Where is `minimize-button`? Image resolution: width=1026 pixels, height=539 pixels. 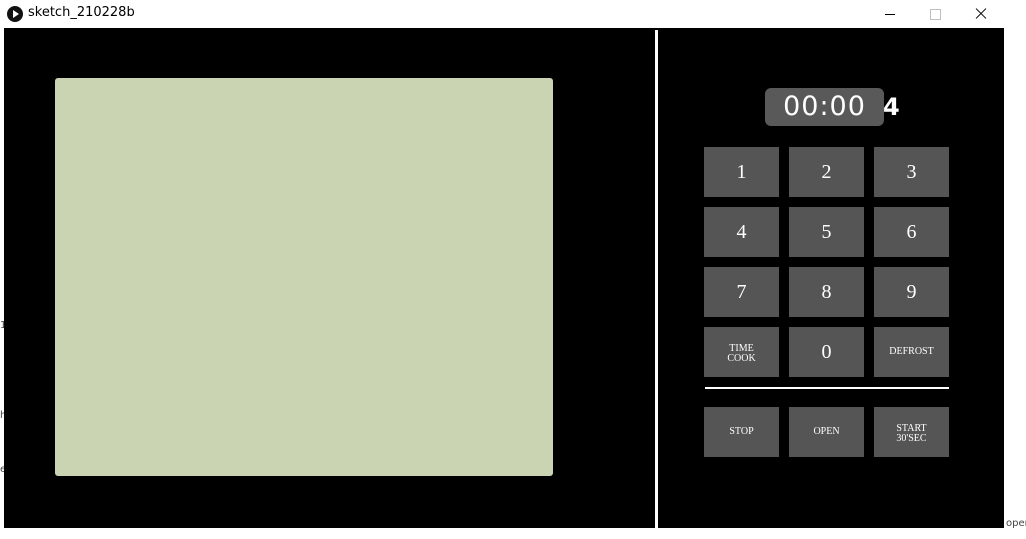
minimize-button is located at coordinates (889, 14).